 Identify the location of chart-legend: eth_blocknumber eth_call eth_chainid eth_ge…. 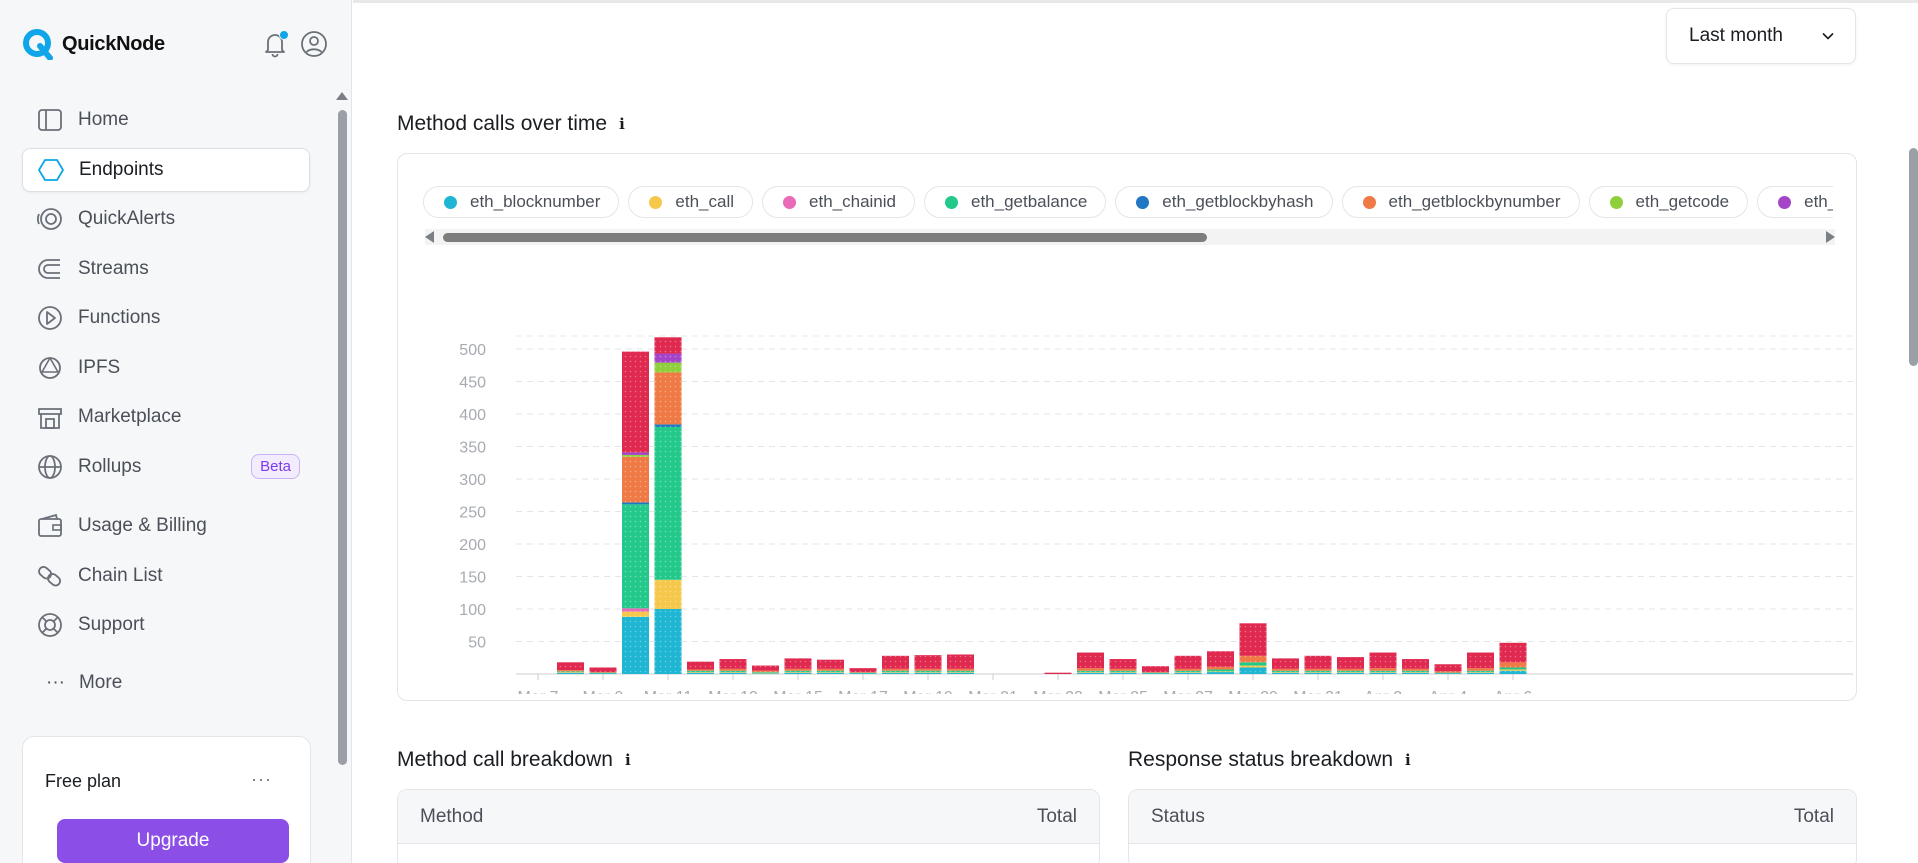
(1128, 203).